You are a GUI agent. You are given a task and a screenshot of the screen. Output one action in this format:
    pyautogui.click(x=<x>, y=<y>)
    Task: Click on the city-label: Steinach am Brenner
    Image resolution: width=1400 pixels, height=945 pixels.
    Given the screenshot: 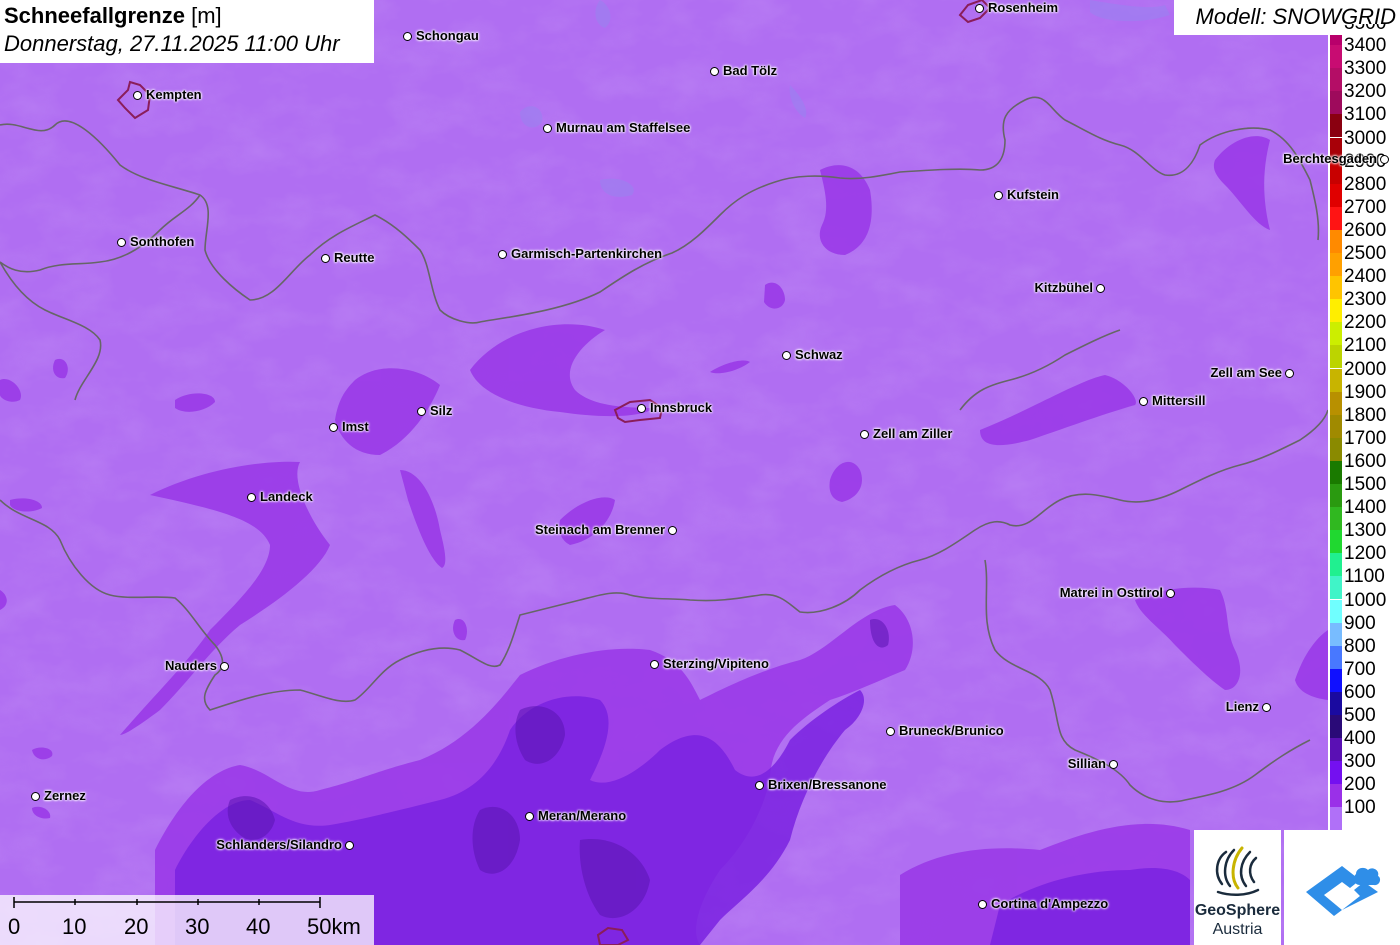 What is the action you would take?
    pyautogui.click(x=599, y=529)
    